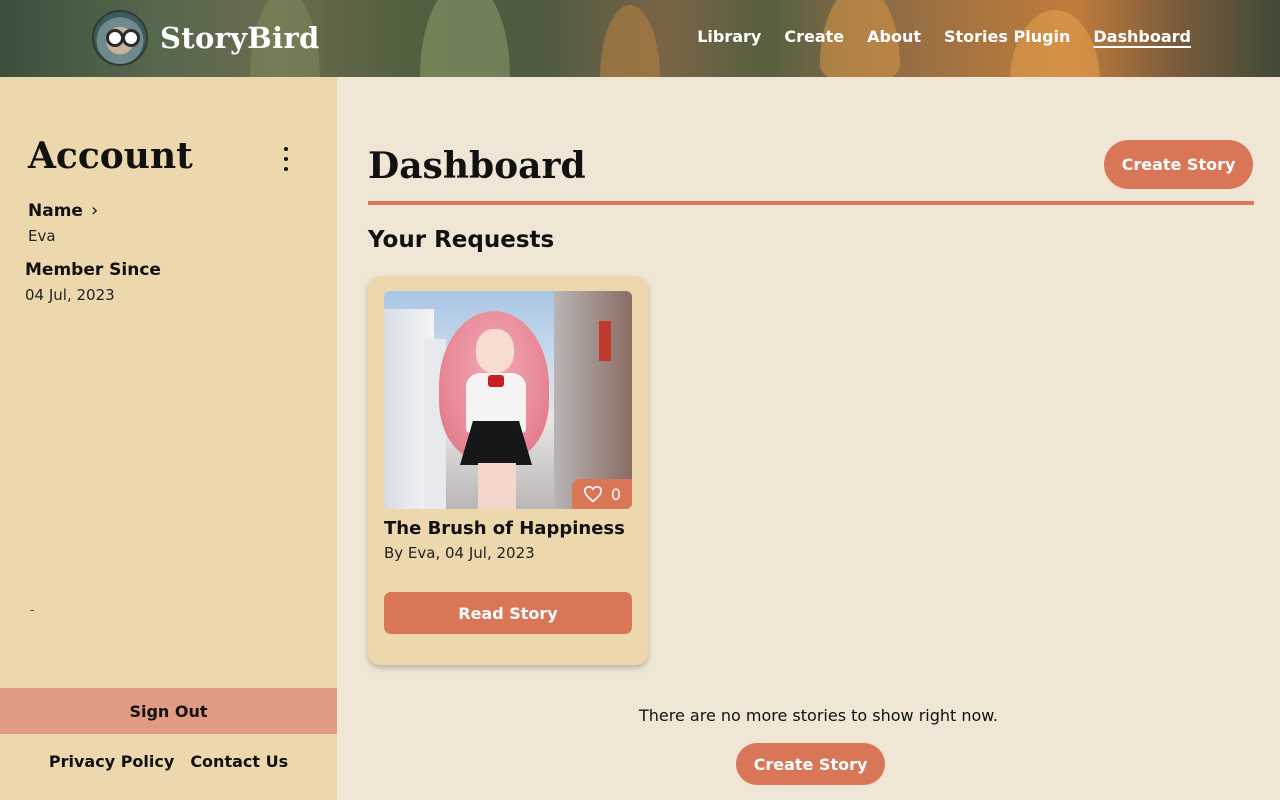 The width and height of the screenshot is (1280, 800). Describe the element at coordinates (1178, 164) in the screenshot. I see `create-story-button: Create Story` at that location.